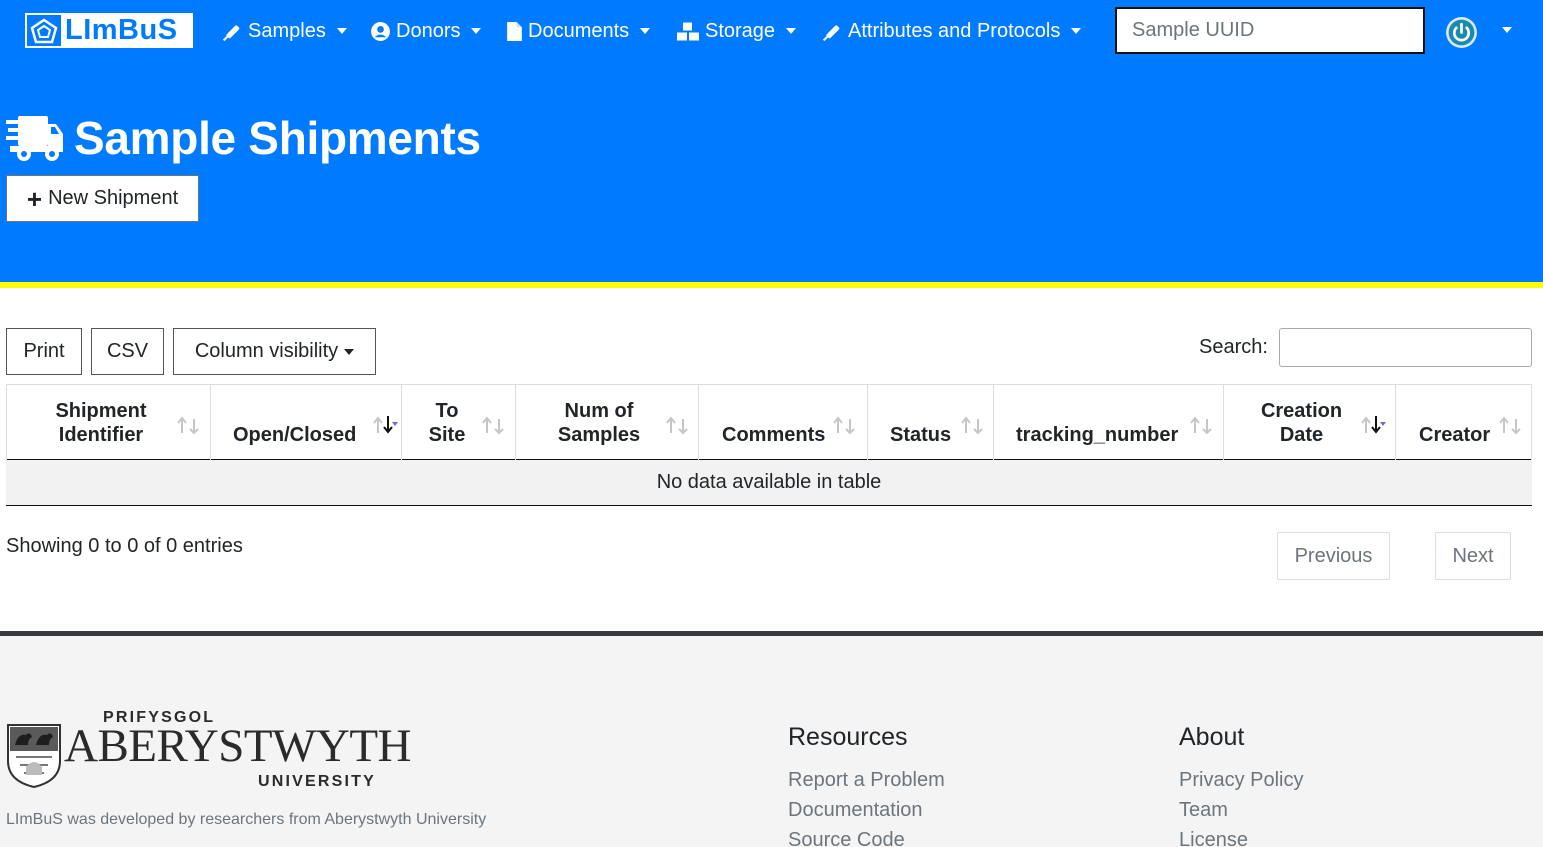 The width and height of the screenshot is (1543, 847). Describe the element at coordinates (44, 351) in the screenshot. I see `print-button: Print` at that location.